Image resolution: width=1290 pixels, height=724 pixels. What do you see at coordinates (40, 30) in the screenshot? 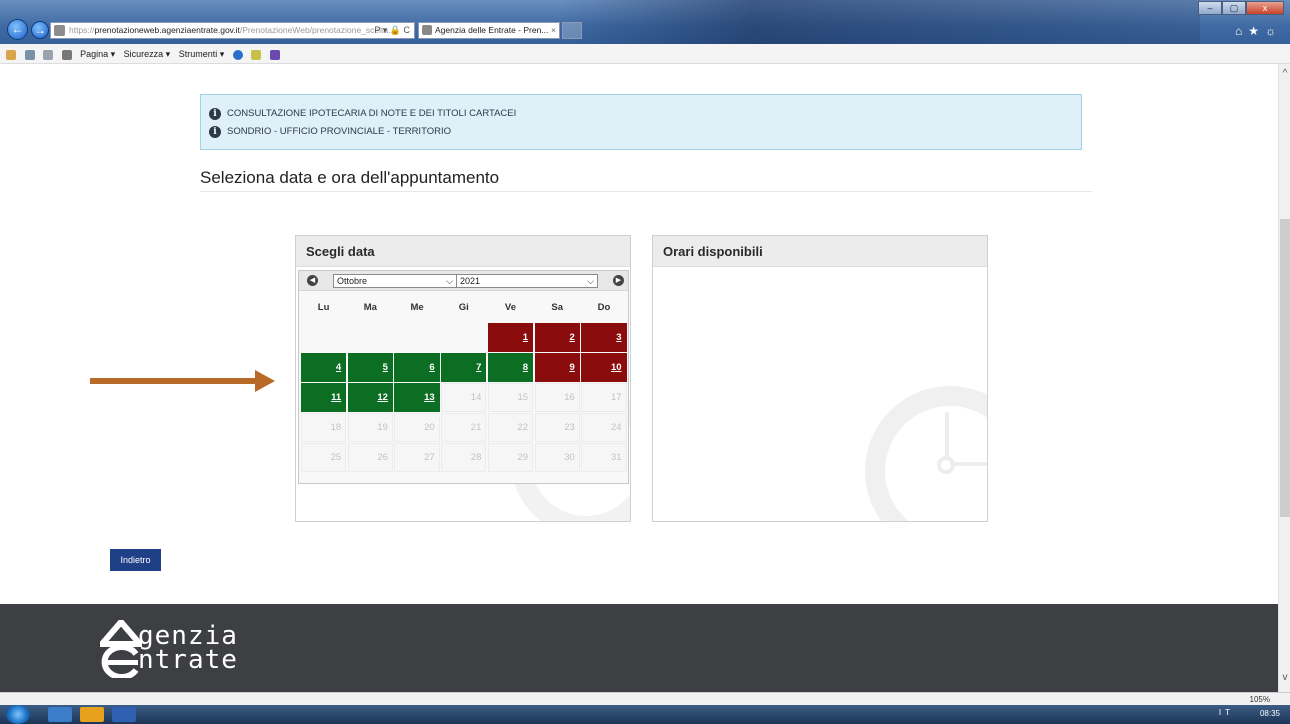
I see `forward-icon: →` at bounding box center [40, 30].